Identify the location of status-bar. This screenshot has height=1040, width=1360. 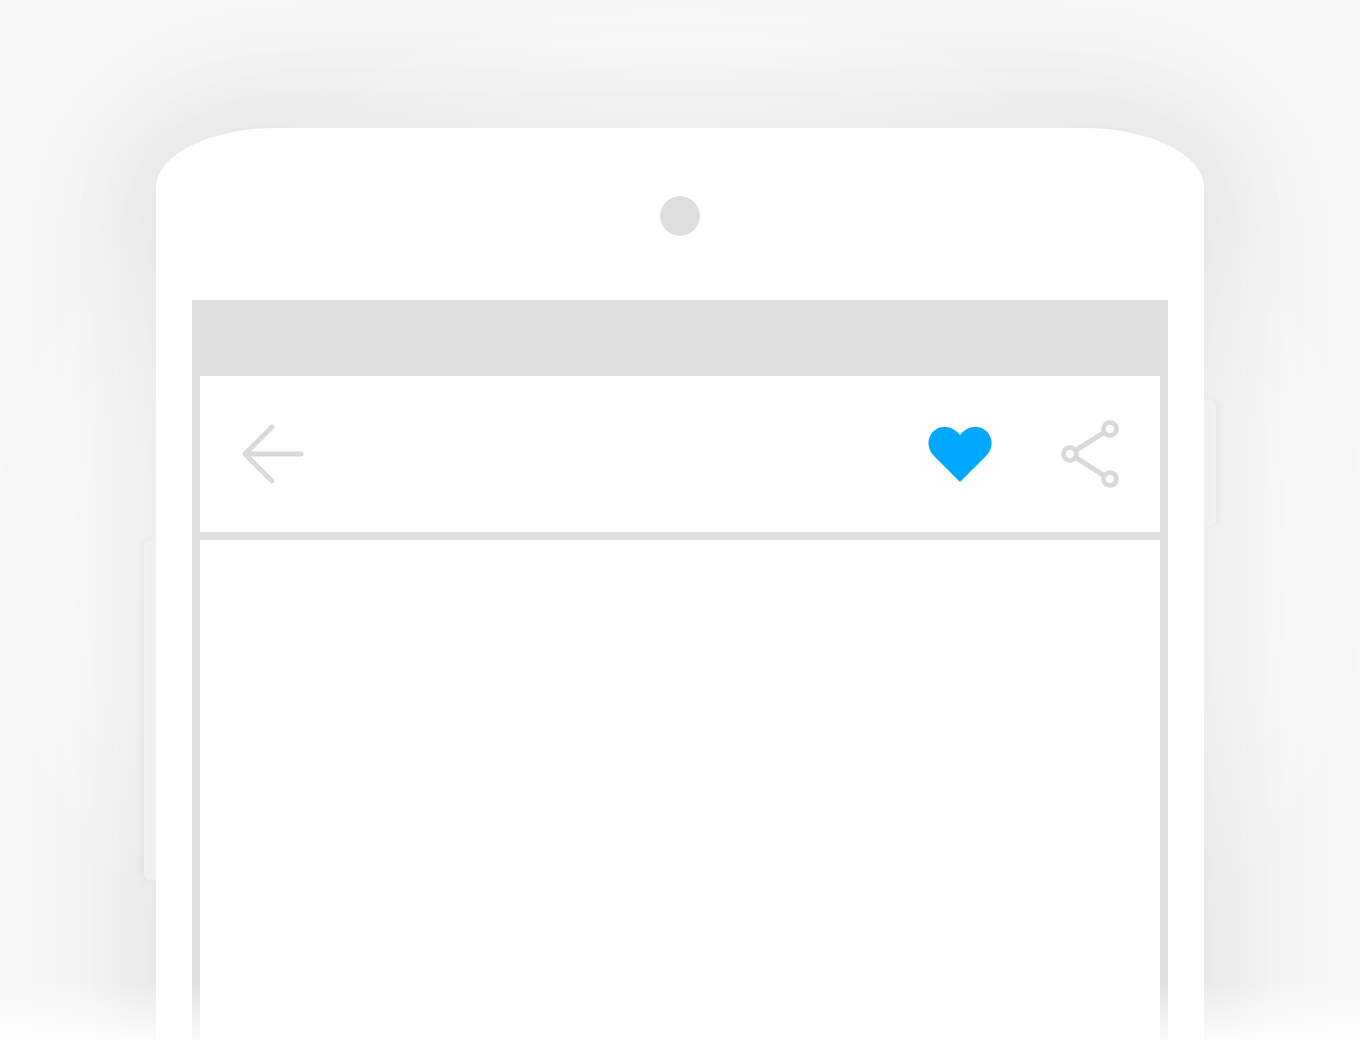
(680, 338).